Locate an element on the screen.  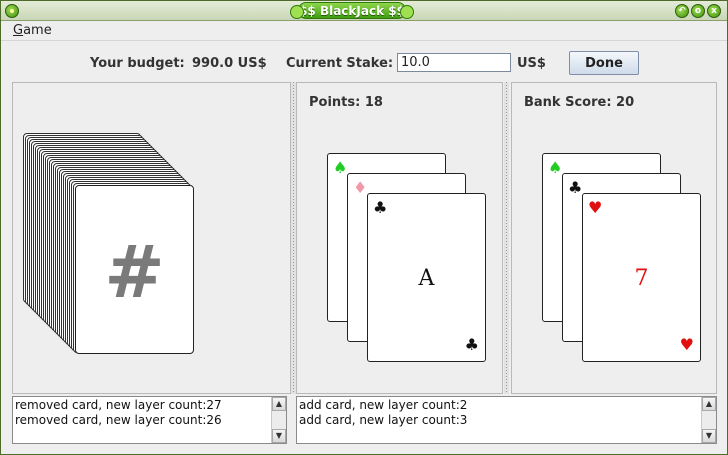
bank-score: Bank Score: 20 is located at coordinates (579, 102).